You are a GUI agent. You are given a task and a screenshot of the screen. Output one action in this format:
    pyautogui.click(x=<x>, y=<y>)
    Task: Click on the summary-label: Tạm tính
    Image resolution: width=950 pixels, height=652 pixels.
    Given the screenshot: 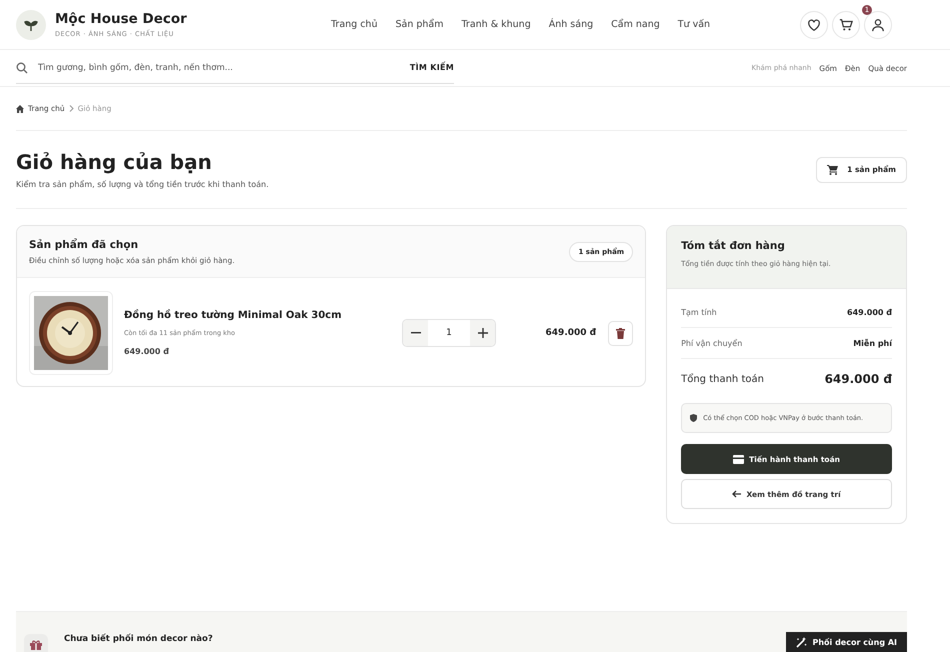 What is the action you would take?
    pyautogui.click(x=699, y=312)
    